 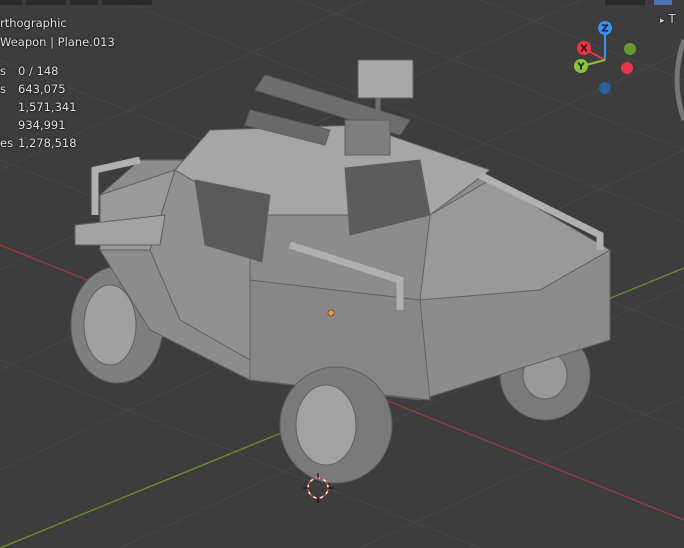 What do you see at coordinates (672, 19) in the screenshot?
I see `sidebar-toggle-label: T` at bounding box center [672, 19].